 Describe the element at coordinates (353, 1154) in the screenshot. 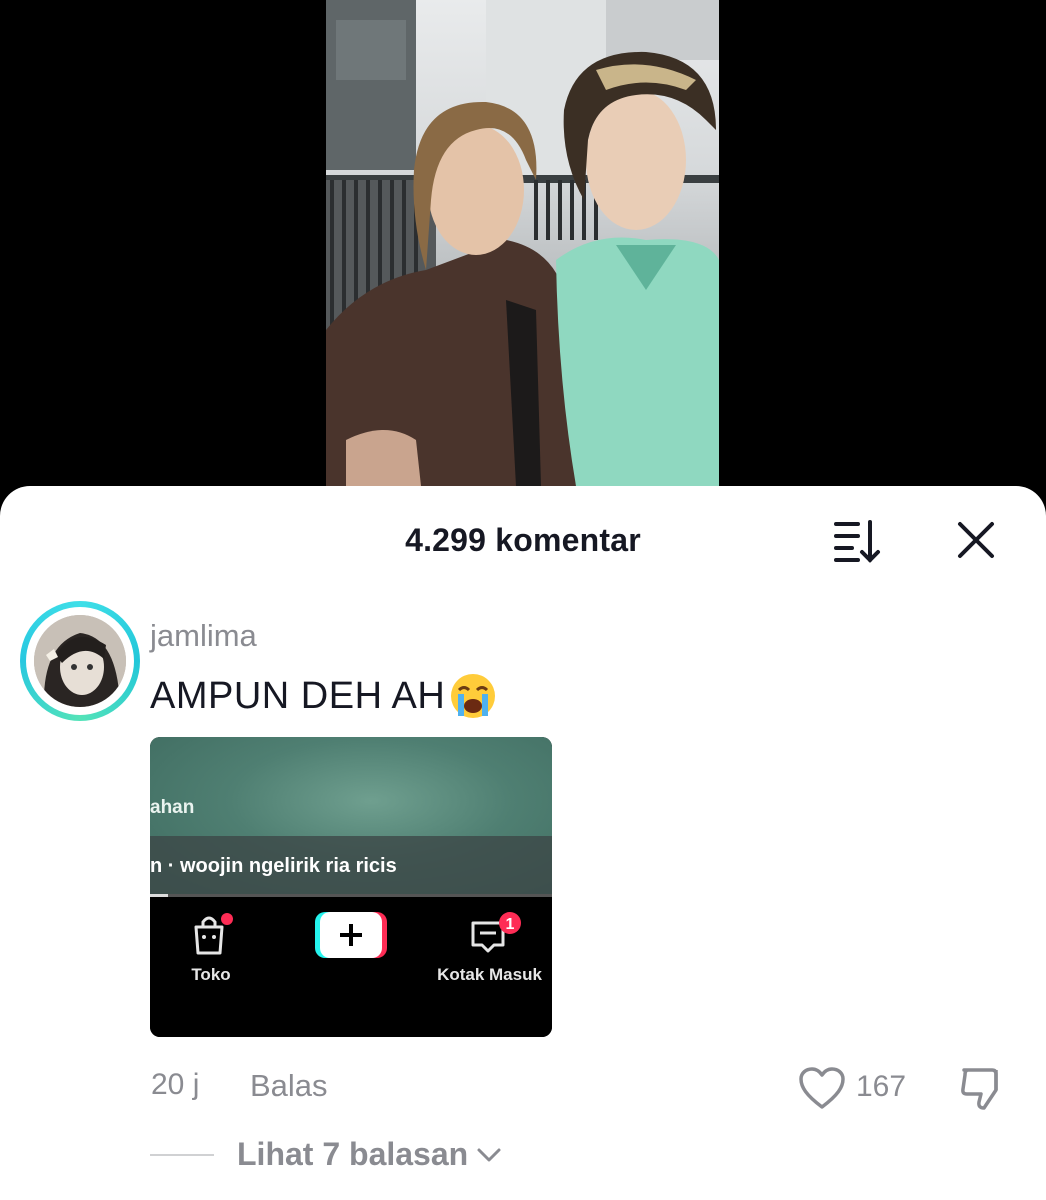

I see `view-replies-label: Lihat 7 balasan` at that location.